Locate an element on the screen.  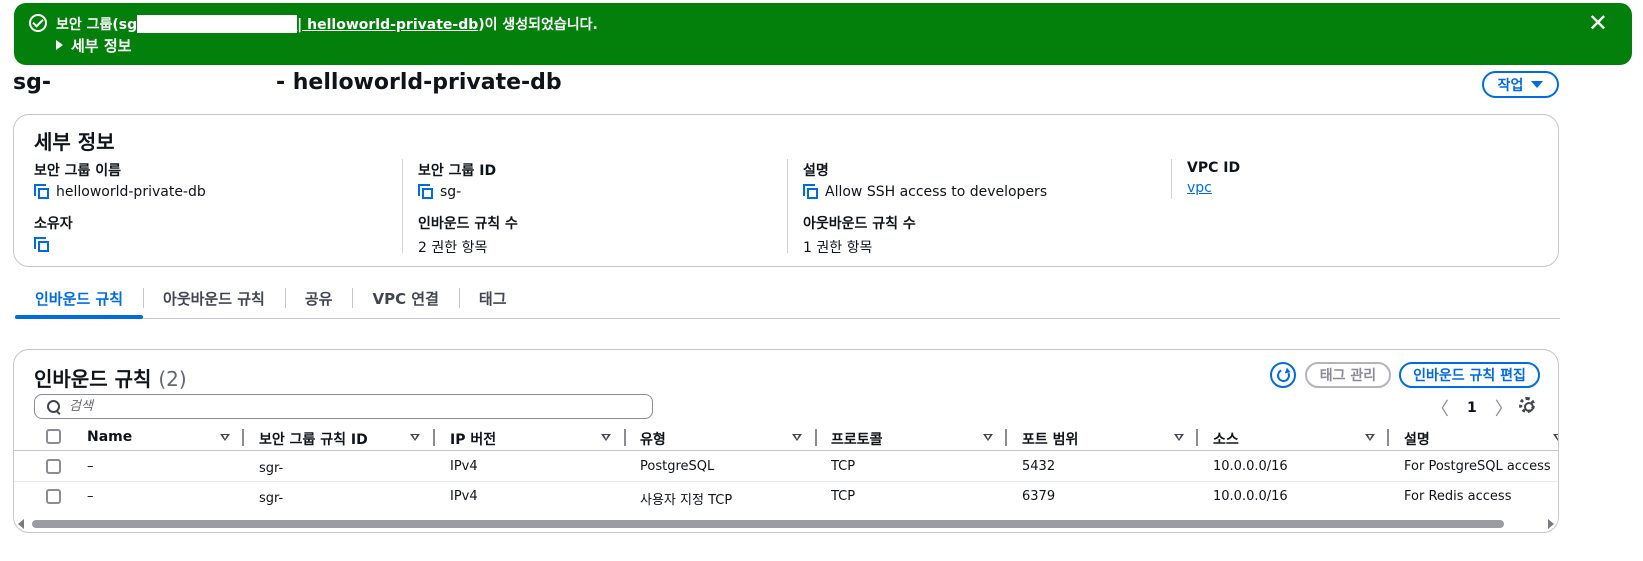
refresh-button is located at coordinates (1283, 375).